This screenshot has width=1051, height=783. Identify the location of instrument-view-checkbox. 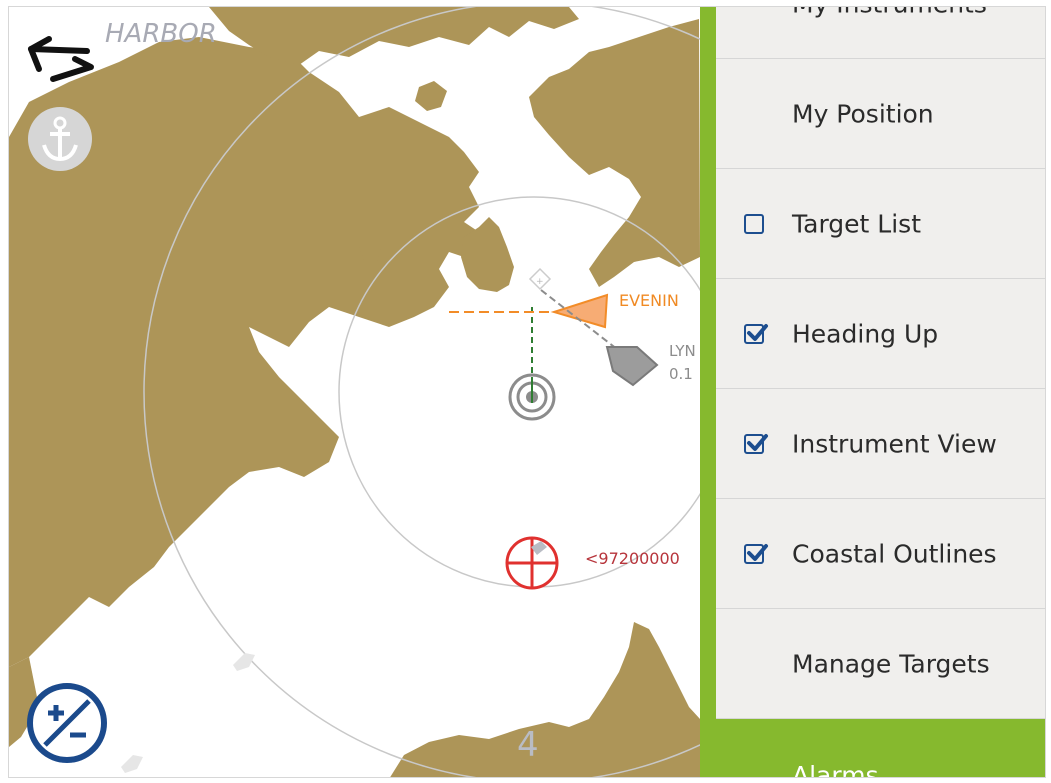
(756, 443).